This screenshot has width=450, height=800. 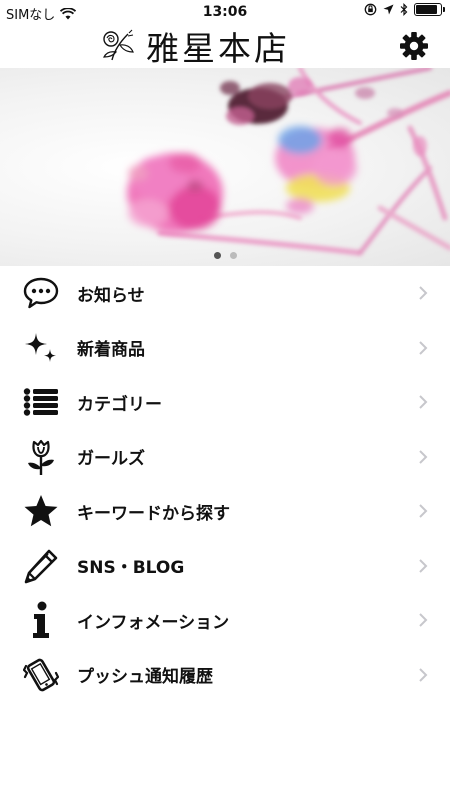 I want to click on bluetooth-icon, so click(x=404, y=9).